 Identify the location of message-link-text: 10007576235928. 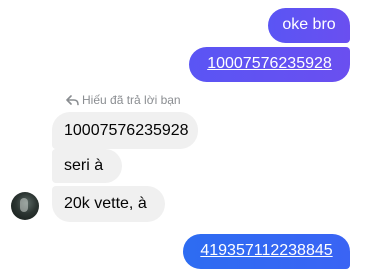
(269, 63).